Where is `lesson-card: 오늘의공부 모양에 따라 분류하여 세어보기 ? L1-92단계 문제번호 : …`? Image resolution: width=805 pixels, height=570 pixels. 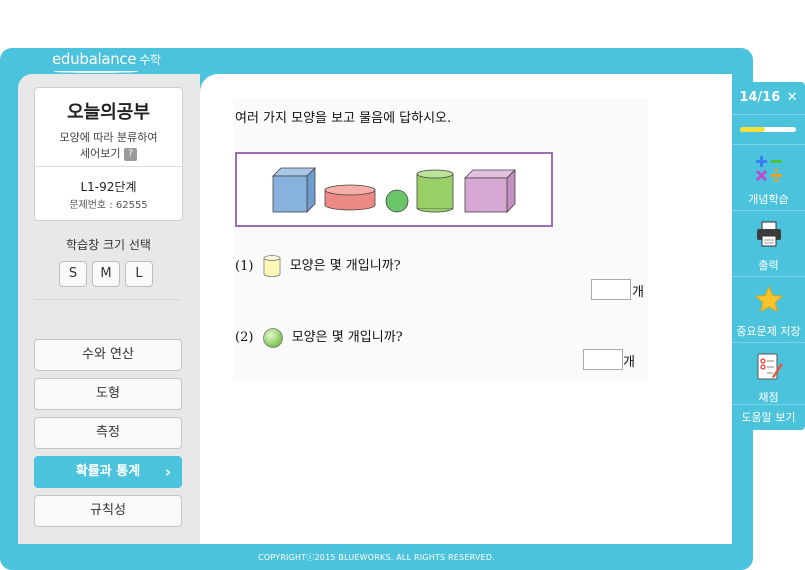 lesson-card: 오늘의공부 모양에 따라 분류하여 세어보기 ? L1-92단계 문제번호 : … is located at coordinates (108, 154).